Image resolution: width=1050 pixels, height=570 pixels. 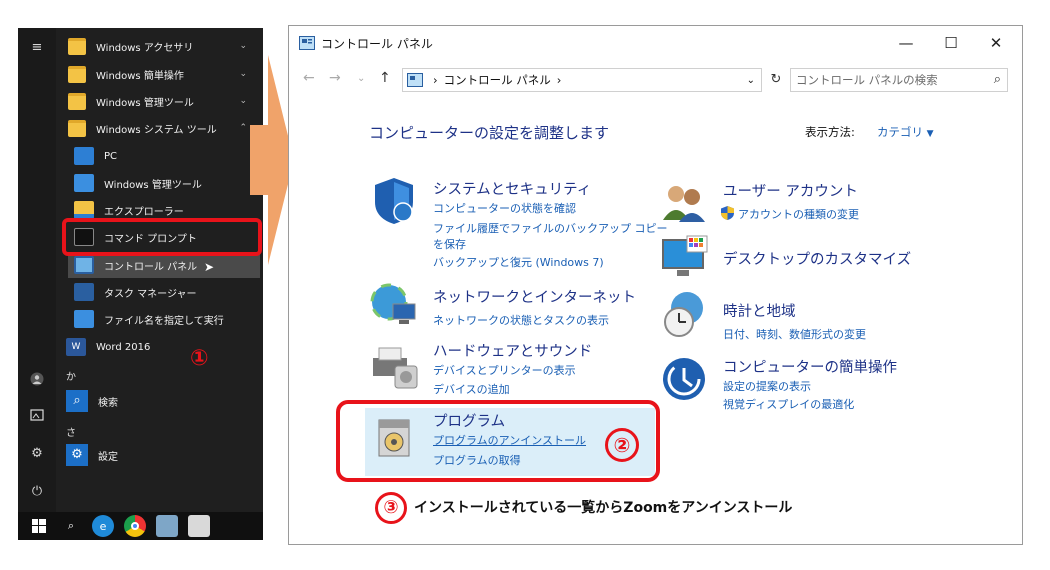 What do you see at coordinates (156, 130) in the screenshot?
I see `menu-item-label: Windows システム ツール` at bounding box center [156, 130].